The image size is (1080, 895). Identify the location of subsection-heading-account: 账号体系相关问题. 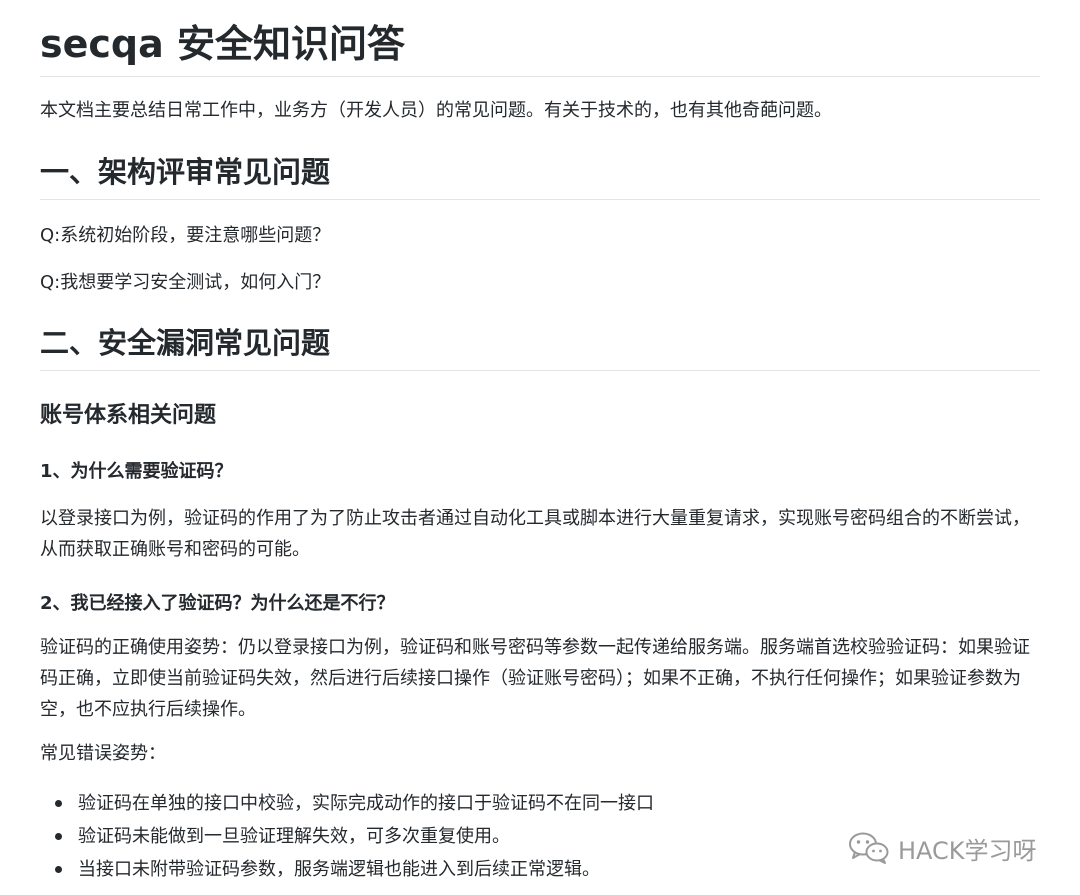
(128, 415).